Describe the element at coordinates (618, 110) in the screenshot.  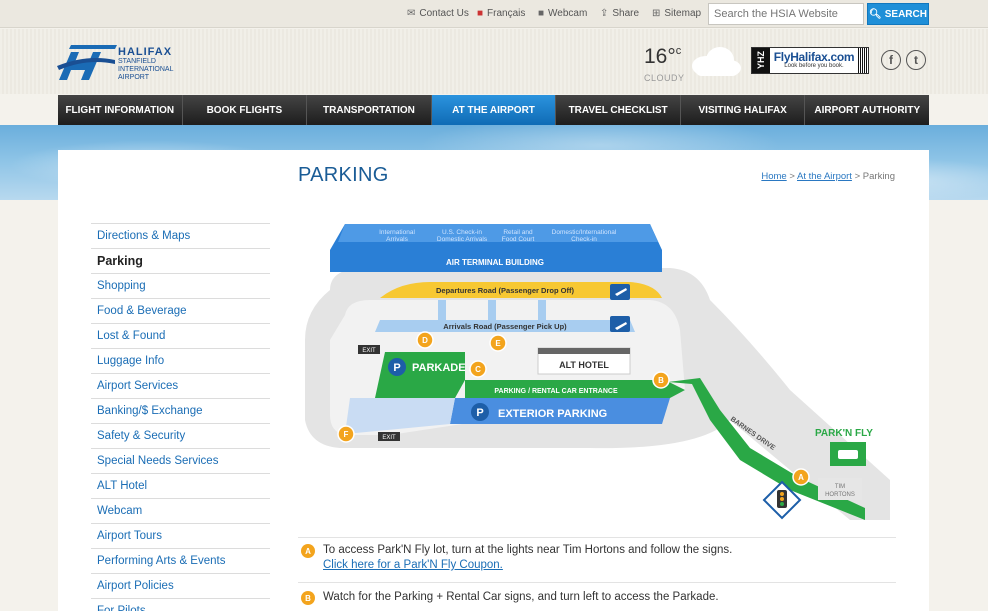
I see `nav-travel-checklist: TRAVEL CHECKLIST` at that location.